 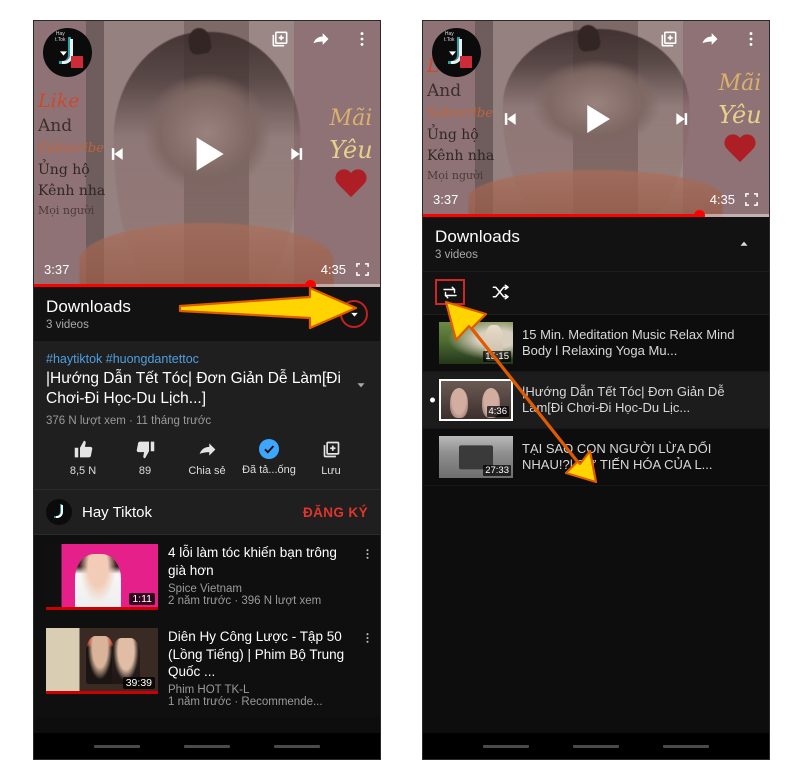 What do you see at coordinates (331, 471) in the screenshot?
I see `save-label: Lưu` at bounding box center [331, 471].